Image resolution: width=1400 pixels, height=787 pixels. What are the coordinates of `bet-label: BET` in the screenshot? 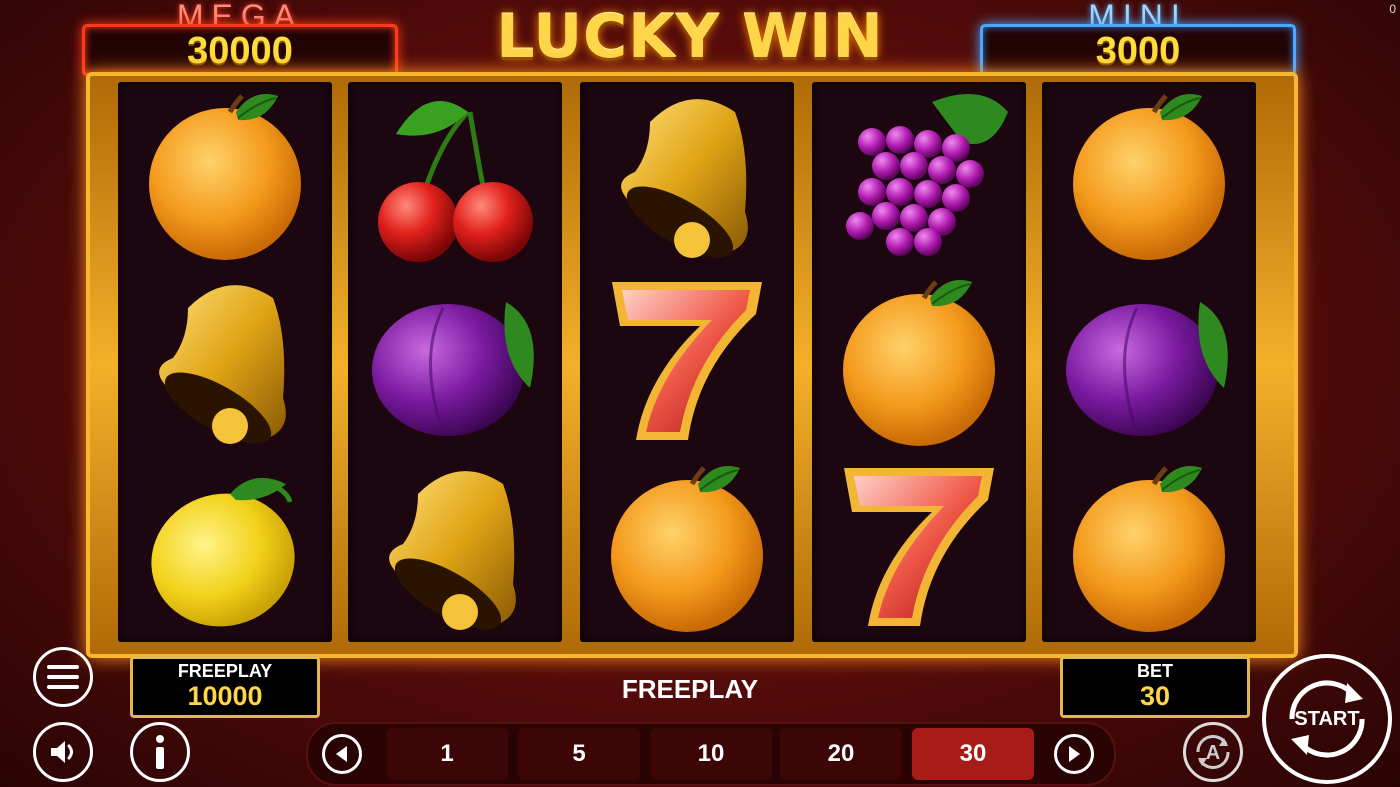 It's located at (1155, 671).